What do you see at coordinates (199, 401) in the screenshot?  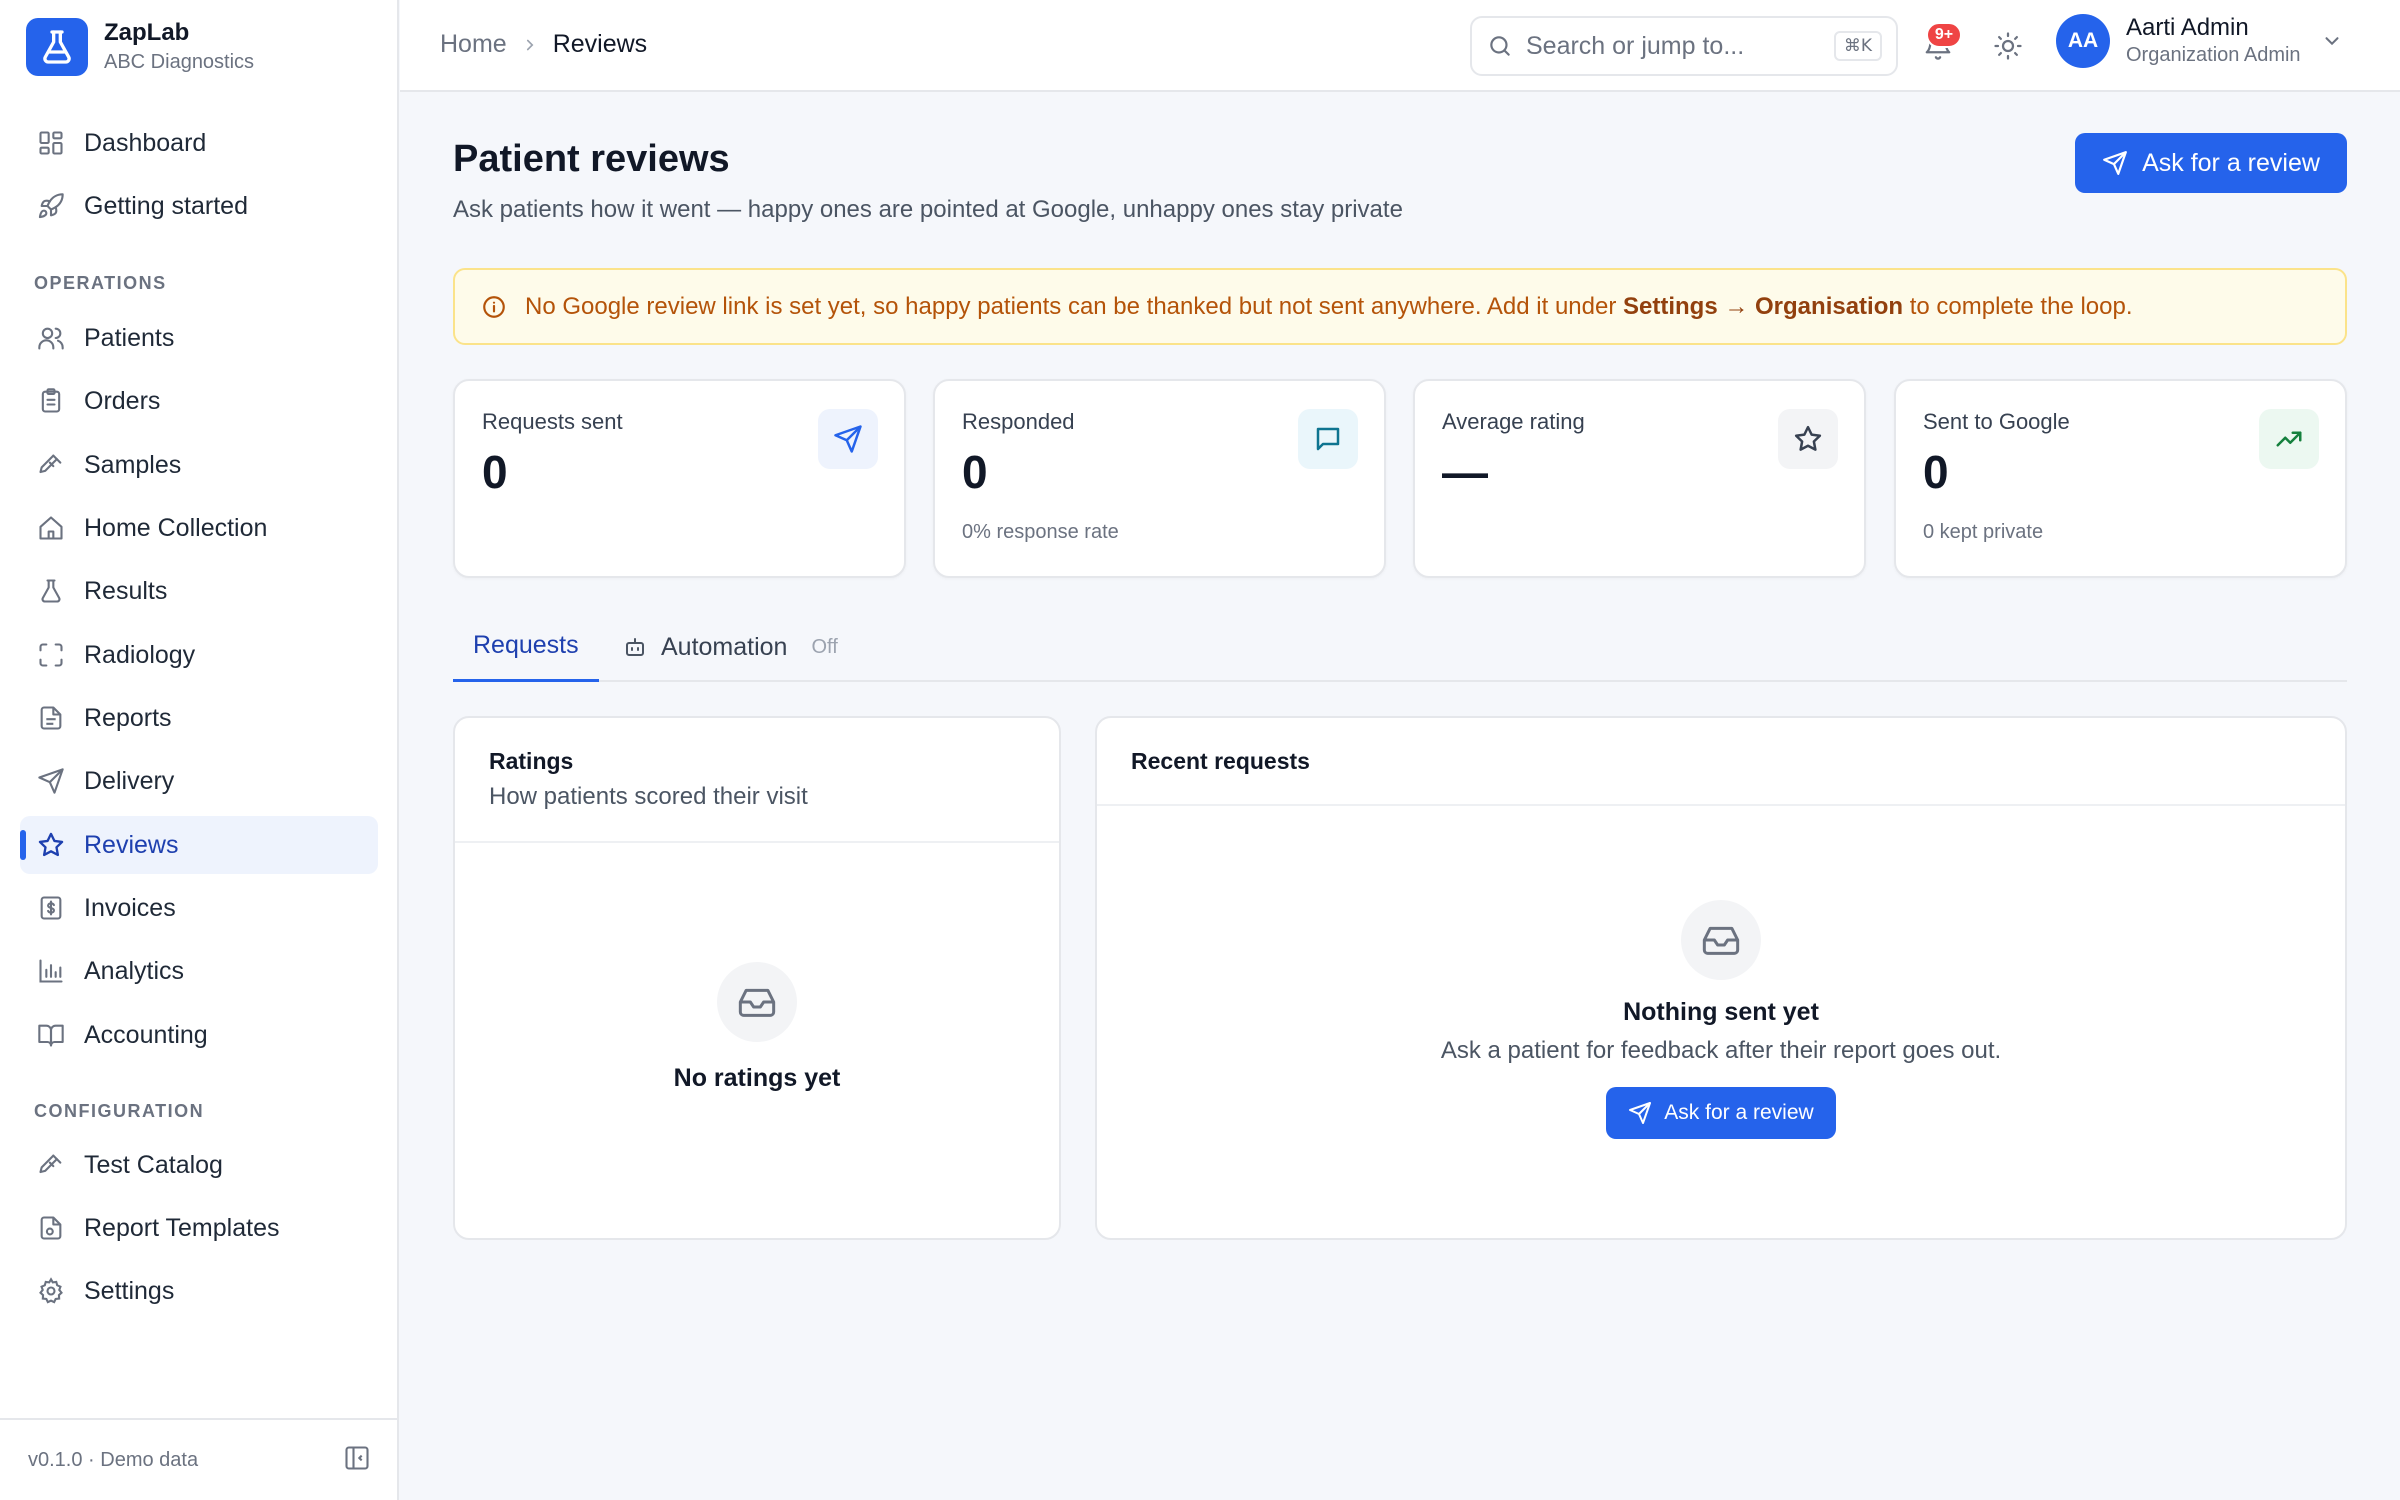 I see `sidebar-item-orders: Orders` at bounding box center [199, 401].